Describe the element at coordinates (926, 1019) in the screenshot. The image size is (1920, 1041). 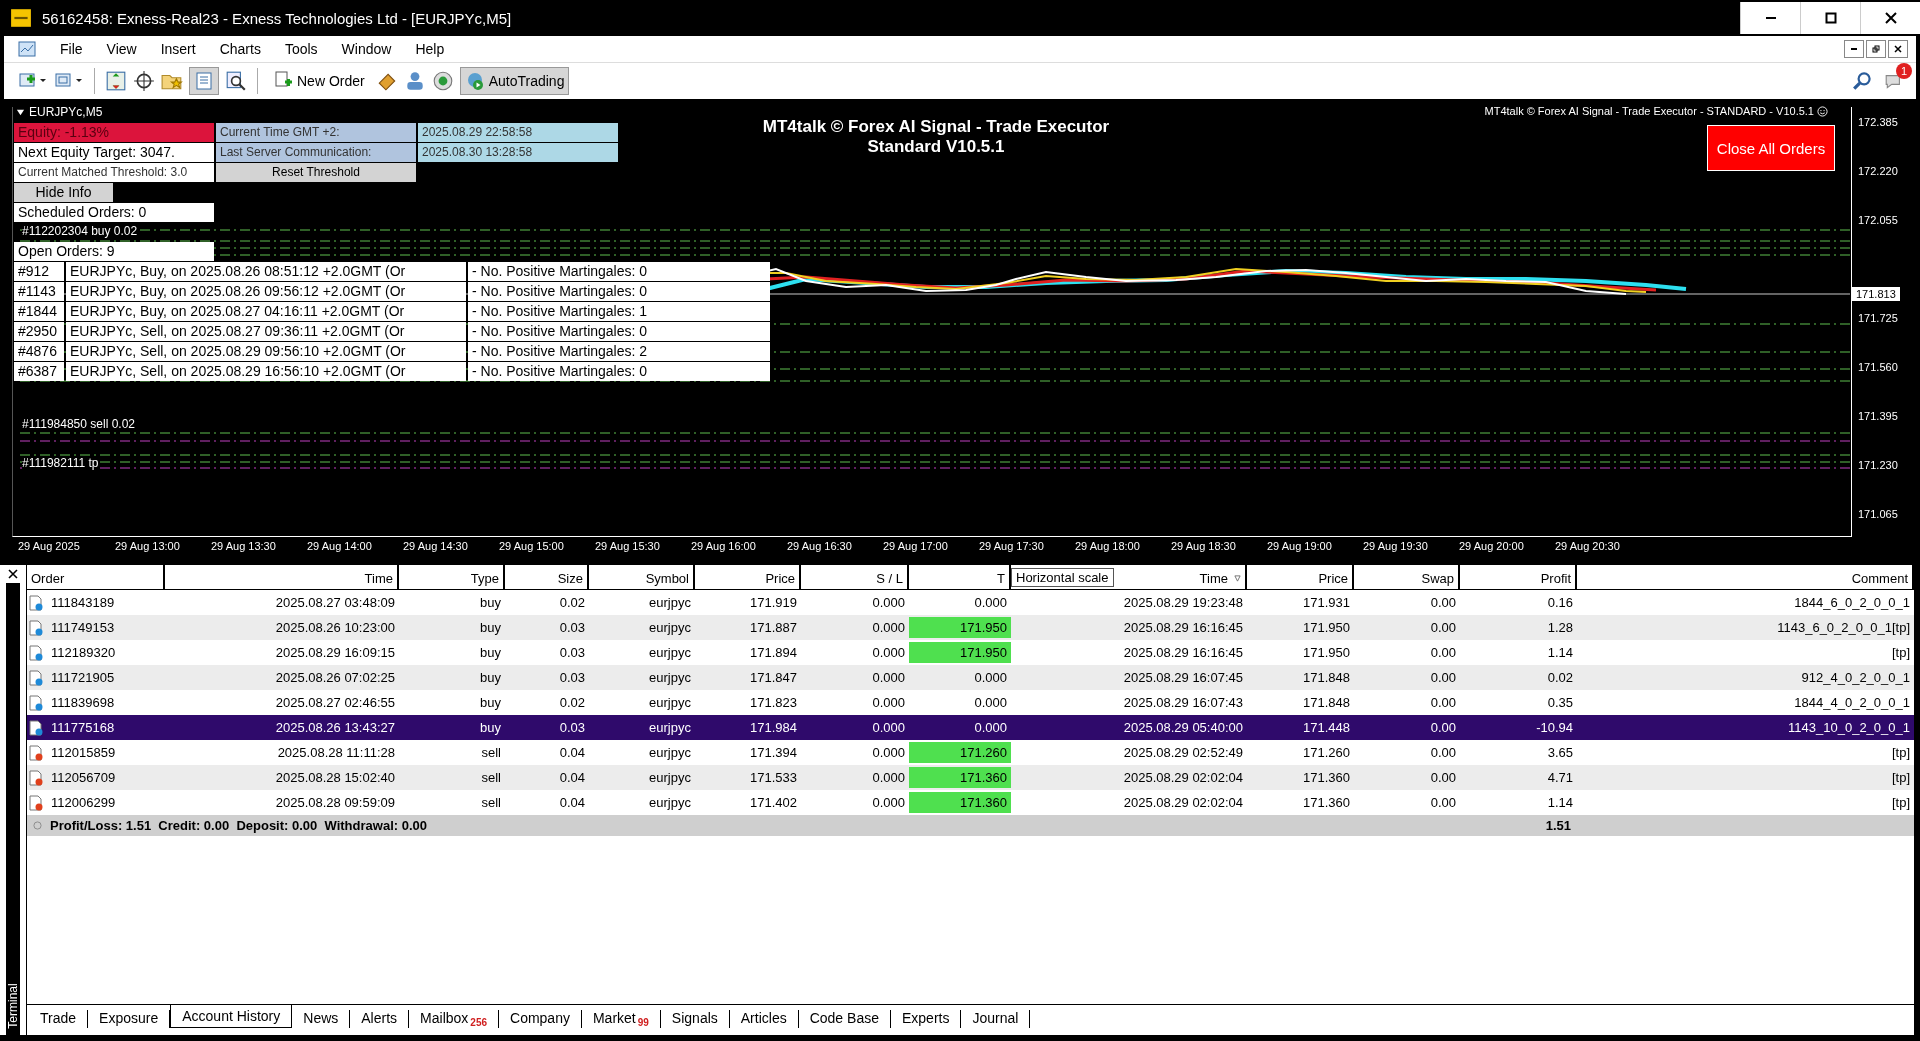
I see `tab: Experts` at that location.